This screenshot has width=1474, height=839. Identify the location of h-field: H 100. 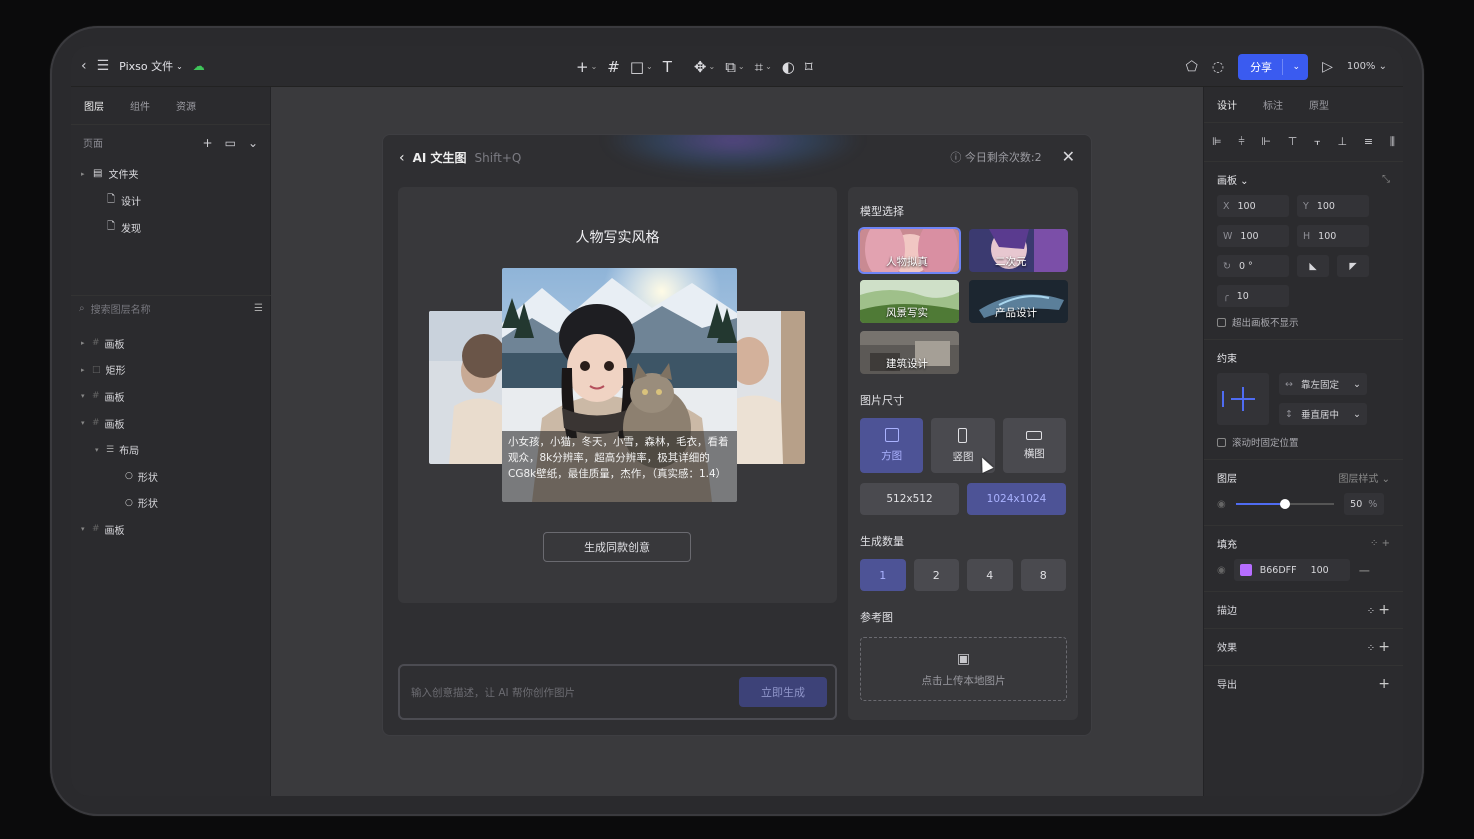
(1333, 236).